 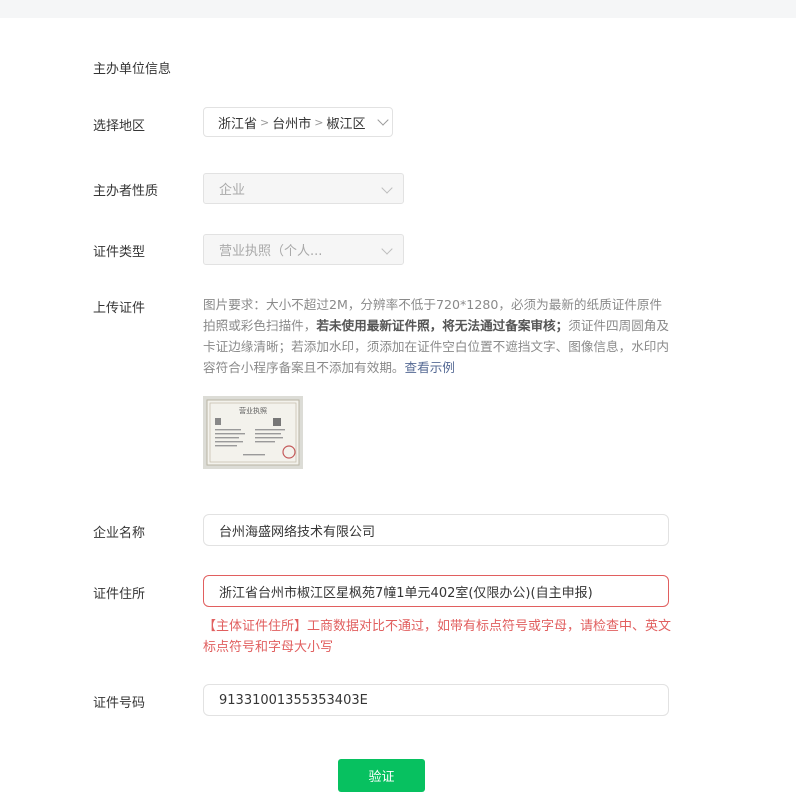 What do you see at coordinates (346, 124) in the screenshot?
I see `district-value: 椒江区` at bounding box center [346, 124].